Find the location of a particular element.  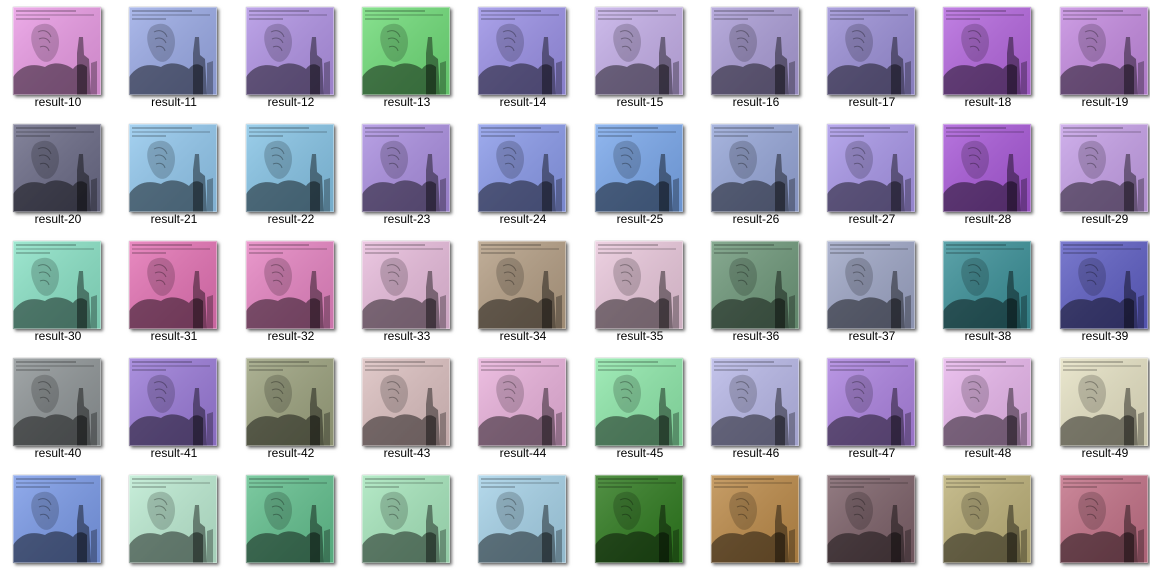

file-item: result-16 is located at coordinates (756, 58).